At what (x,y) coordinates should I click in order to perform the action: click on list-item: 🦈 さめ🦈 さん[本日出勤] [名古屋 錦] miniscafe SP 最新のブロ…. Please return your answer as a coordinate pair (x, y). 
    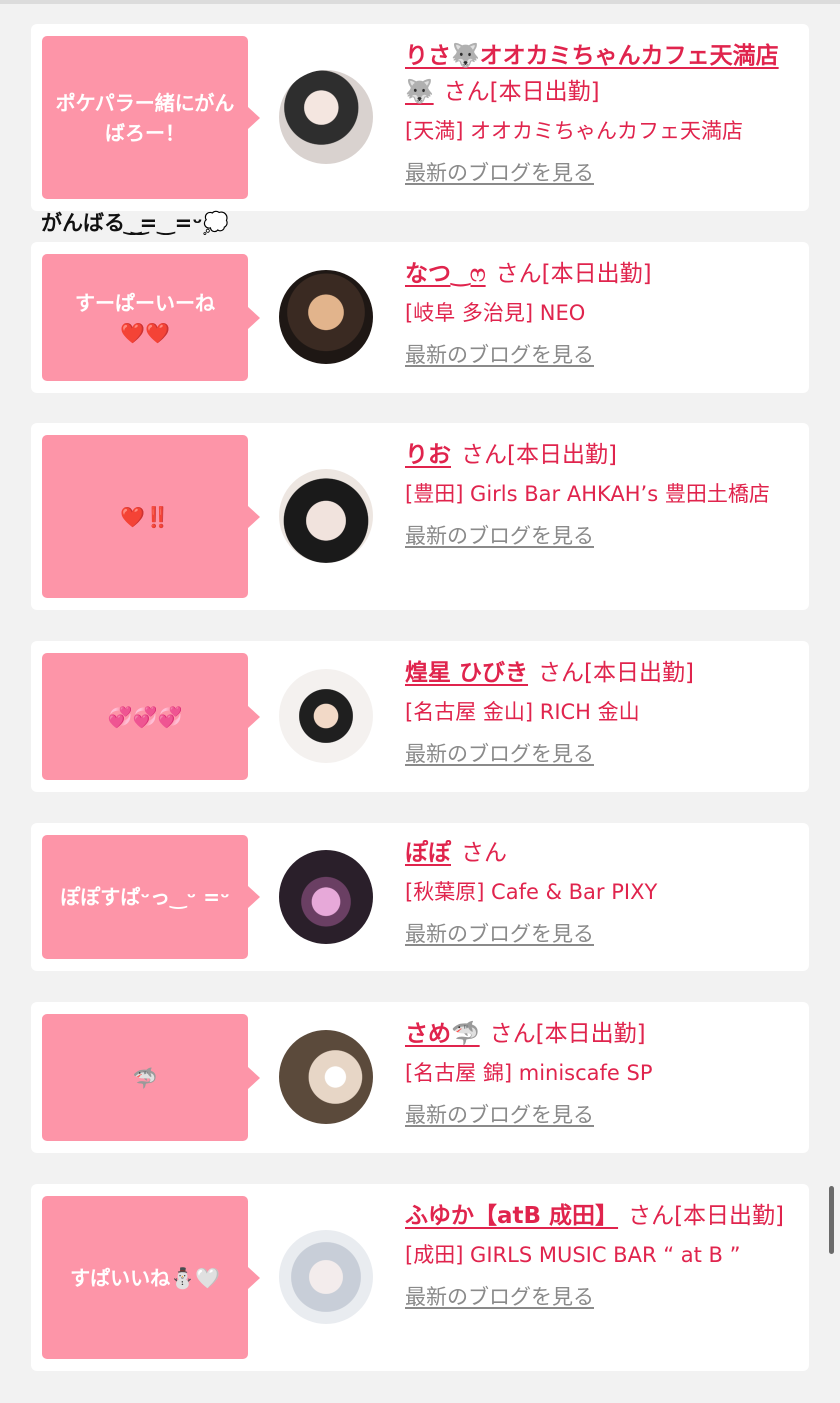
    Looking at the image, I should click on (420, 1077).